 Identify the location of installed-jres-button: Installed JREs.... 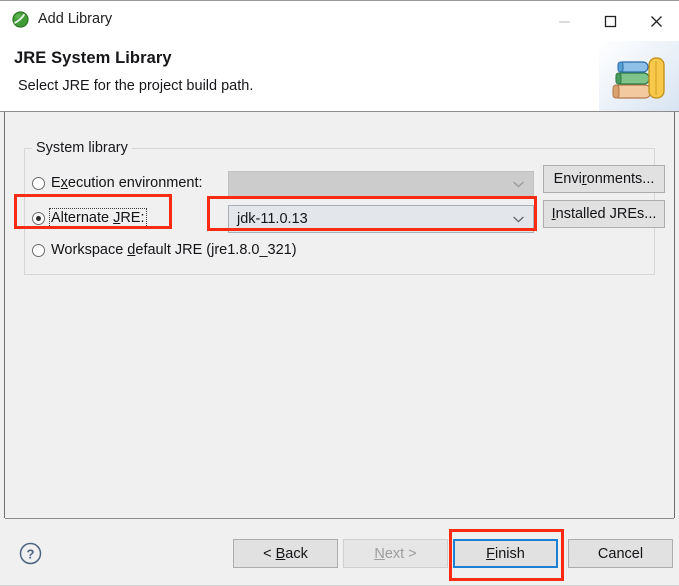
(604, 214).